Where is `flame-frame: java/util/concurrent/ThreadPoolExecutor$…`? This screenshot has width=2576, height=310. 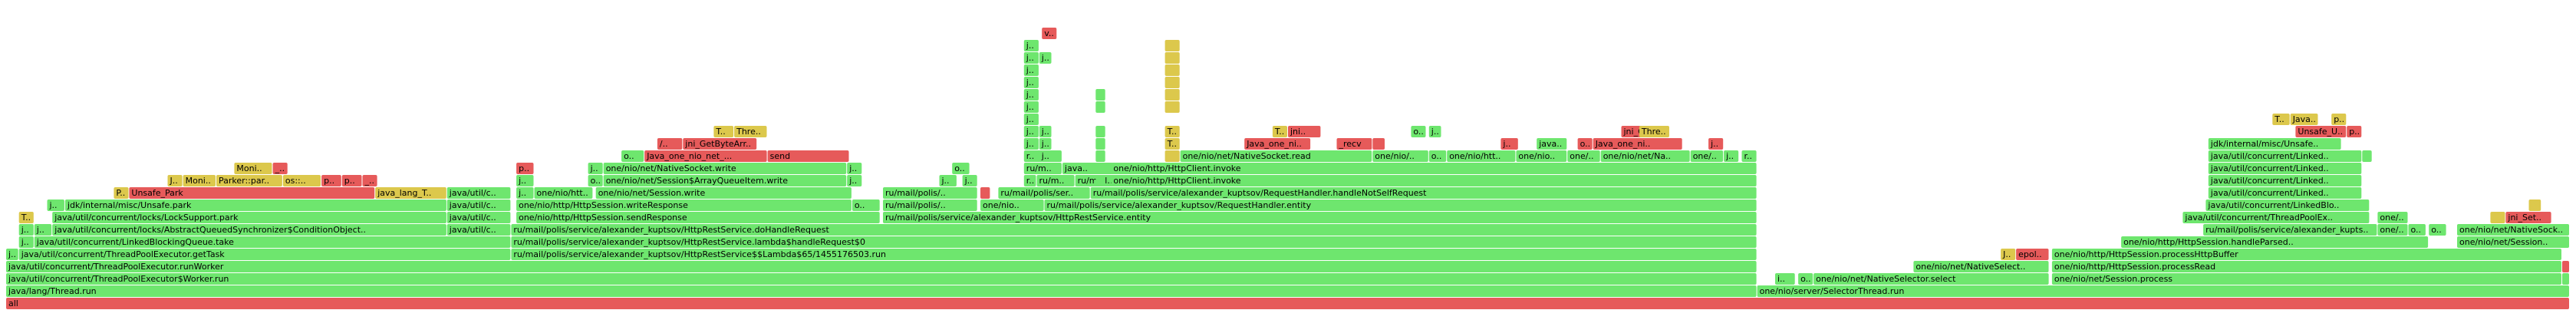
flame-frame: java/util/concurrent/ThreadPoolExecutor$… is located at coordinates (881, 279).